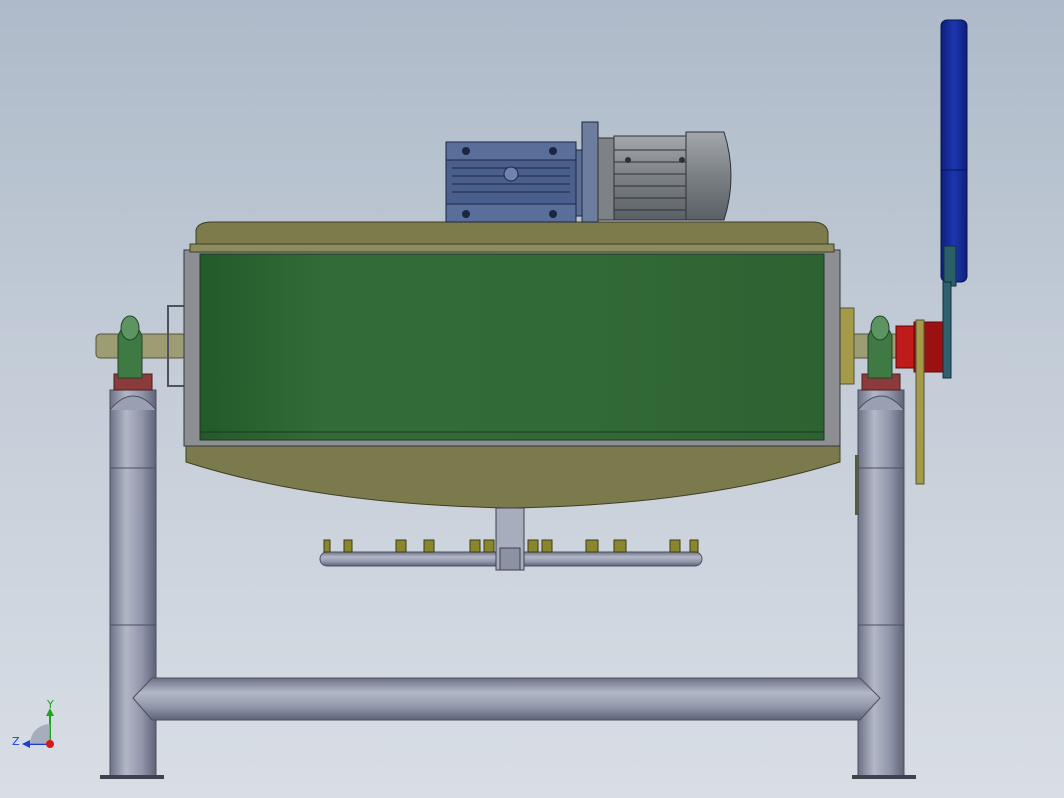 This screenshot has width=1064, height=798. Describe the element at coordinates (523, 172) in the screenshot. I see `gear-reducer` at that location.